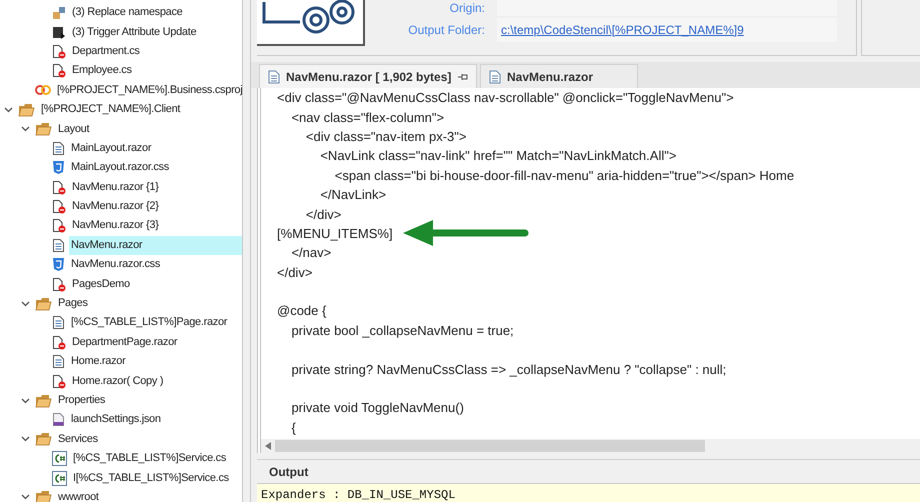 The height and width of the screenshot is (502, 920). Describe the element at coordinates (559, 76) in the screenshot. I see `editor-tab: NavMenu.razor` at that location.